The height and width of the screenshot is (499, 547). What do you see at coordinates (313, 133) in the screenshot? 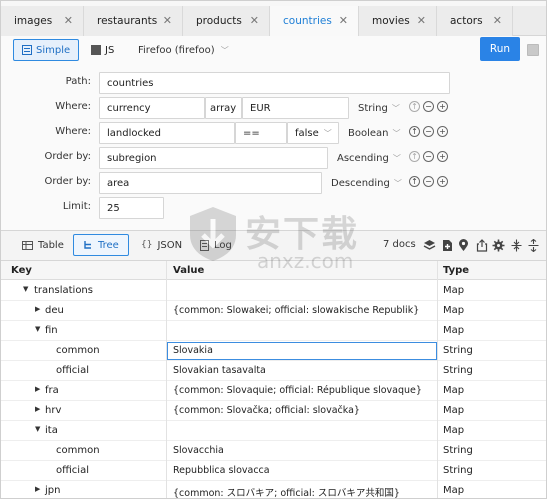
I see `where-value-select: false ﹀` at bounding box center [313, 133].